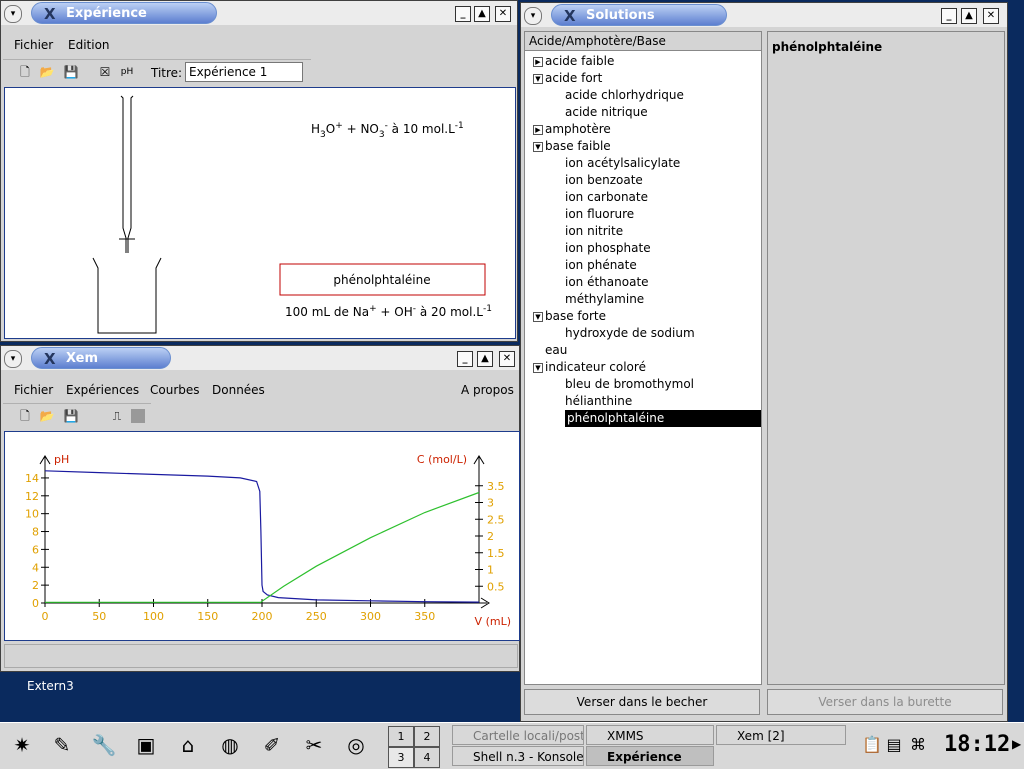 The height and width of the screenshot is (769, 1024). Describe the element at coordinates (259, 13) in the screenshot. I see `experience-titlebar: ▾ X Expérience _ ▲ ✕` at that location.